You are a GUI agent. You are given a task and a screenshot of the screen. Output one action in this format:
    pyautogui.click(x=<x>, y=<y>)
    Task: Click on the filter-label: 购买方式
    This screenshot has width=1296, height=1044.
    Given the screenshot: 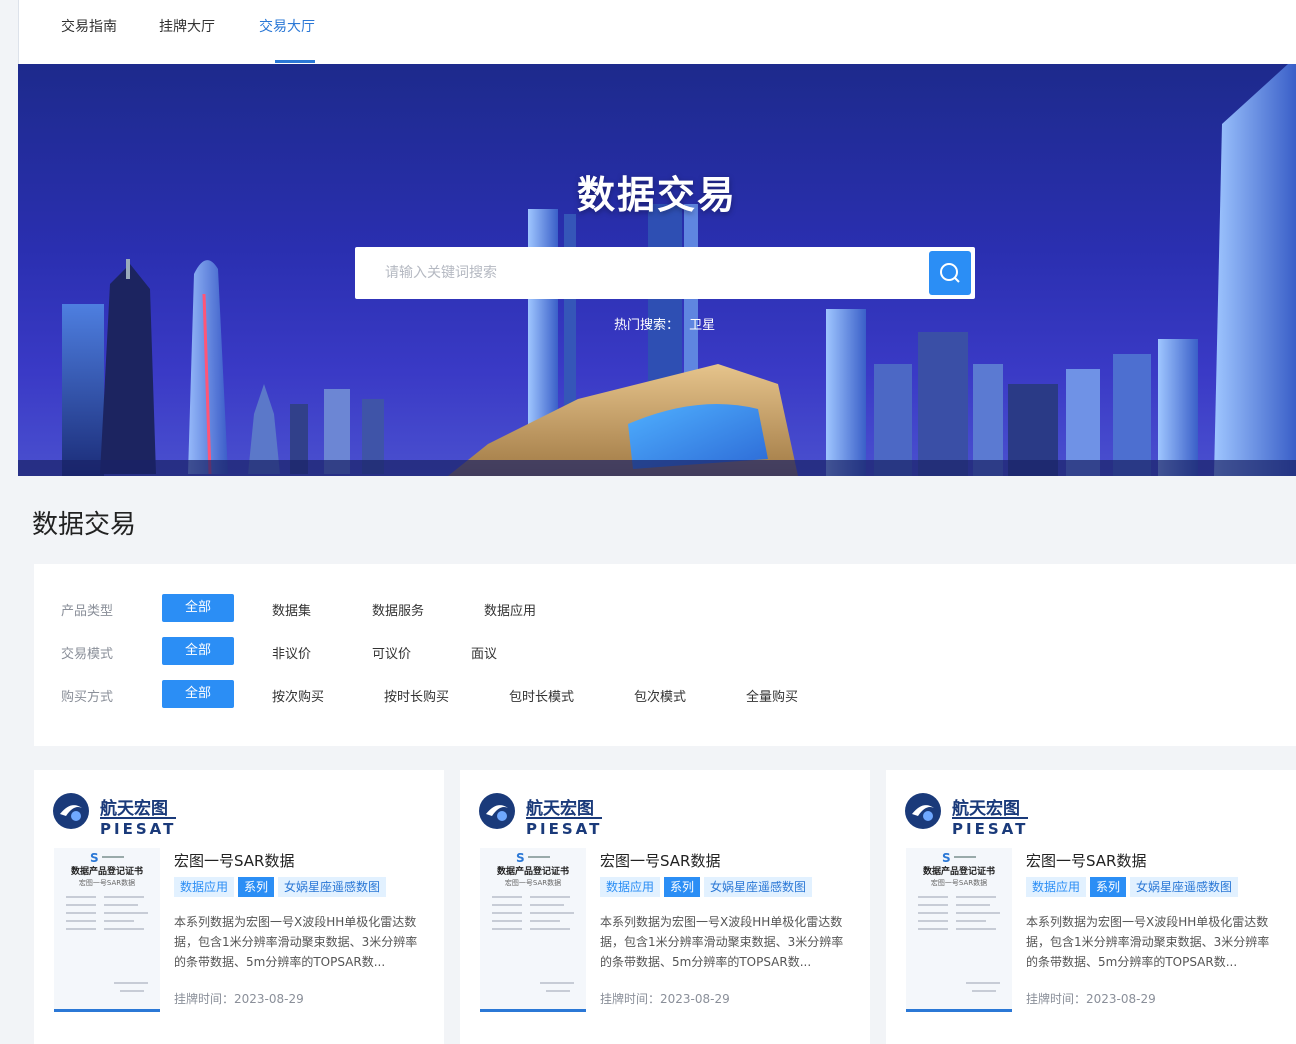 What is the action you would take?
    pyautogui.click(x=87, y=697)
    